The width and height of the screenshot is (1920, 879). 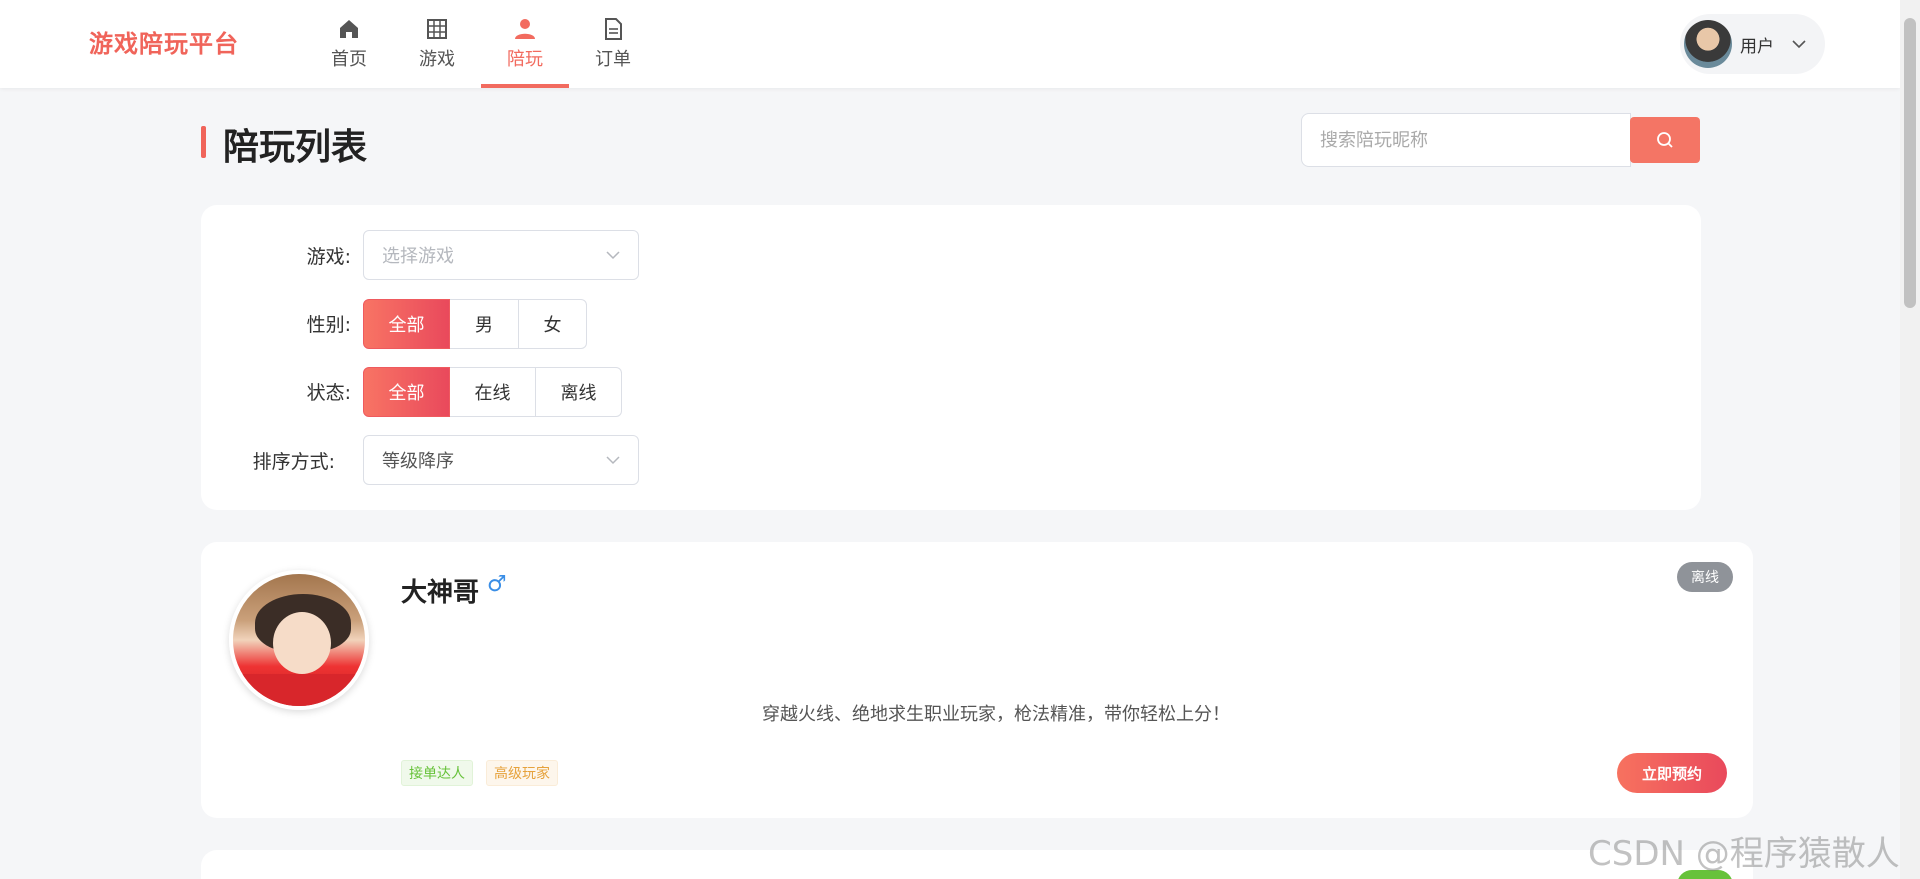 What do you see at coordinates (328, 325) in the screenshot?
I see `gender-filter-label: 性别:` at bounding box center [328, 325].